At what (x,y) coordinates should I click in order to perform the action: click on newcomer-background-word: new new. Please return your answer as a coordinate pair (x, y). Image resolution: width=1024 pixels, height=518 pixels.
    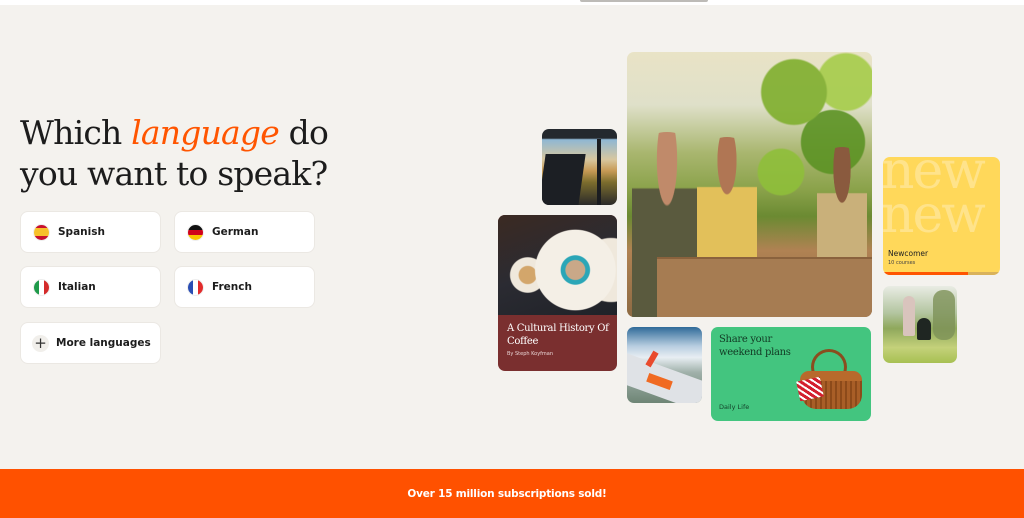
    Looking at the image, I should click on (934, 201).